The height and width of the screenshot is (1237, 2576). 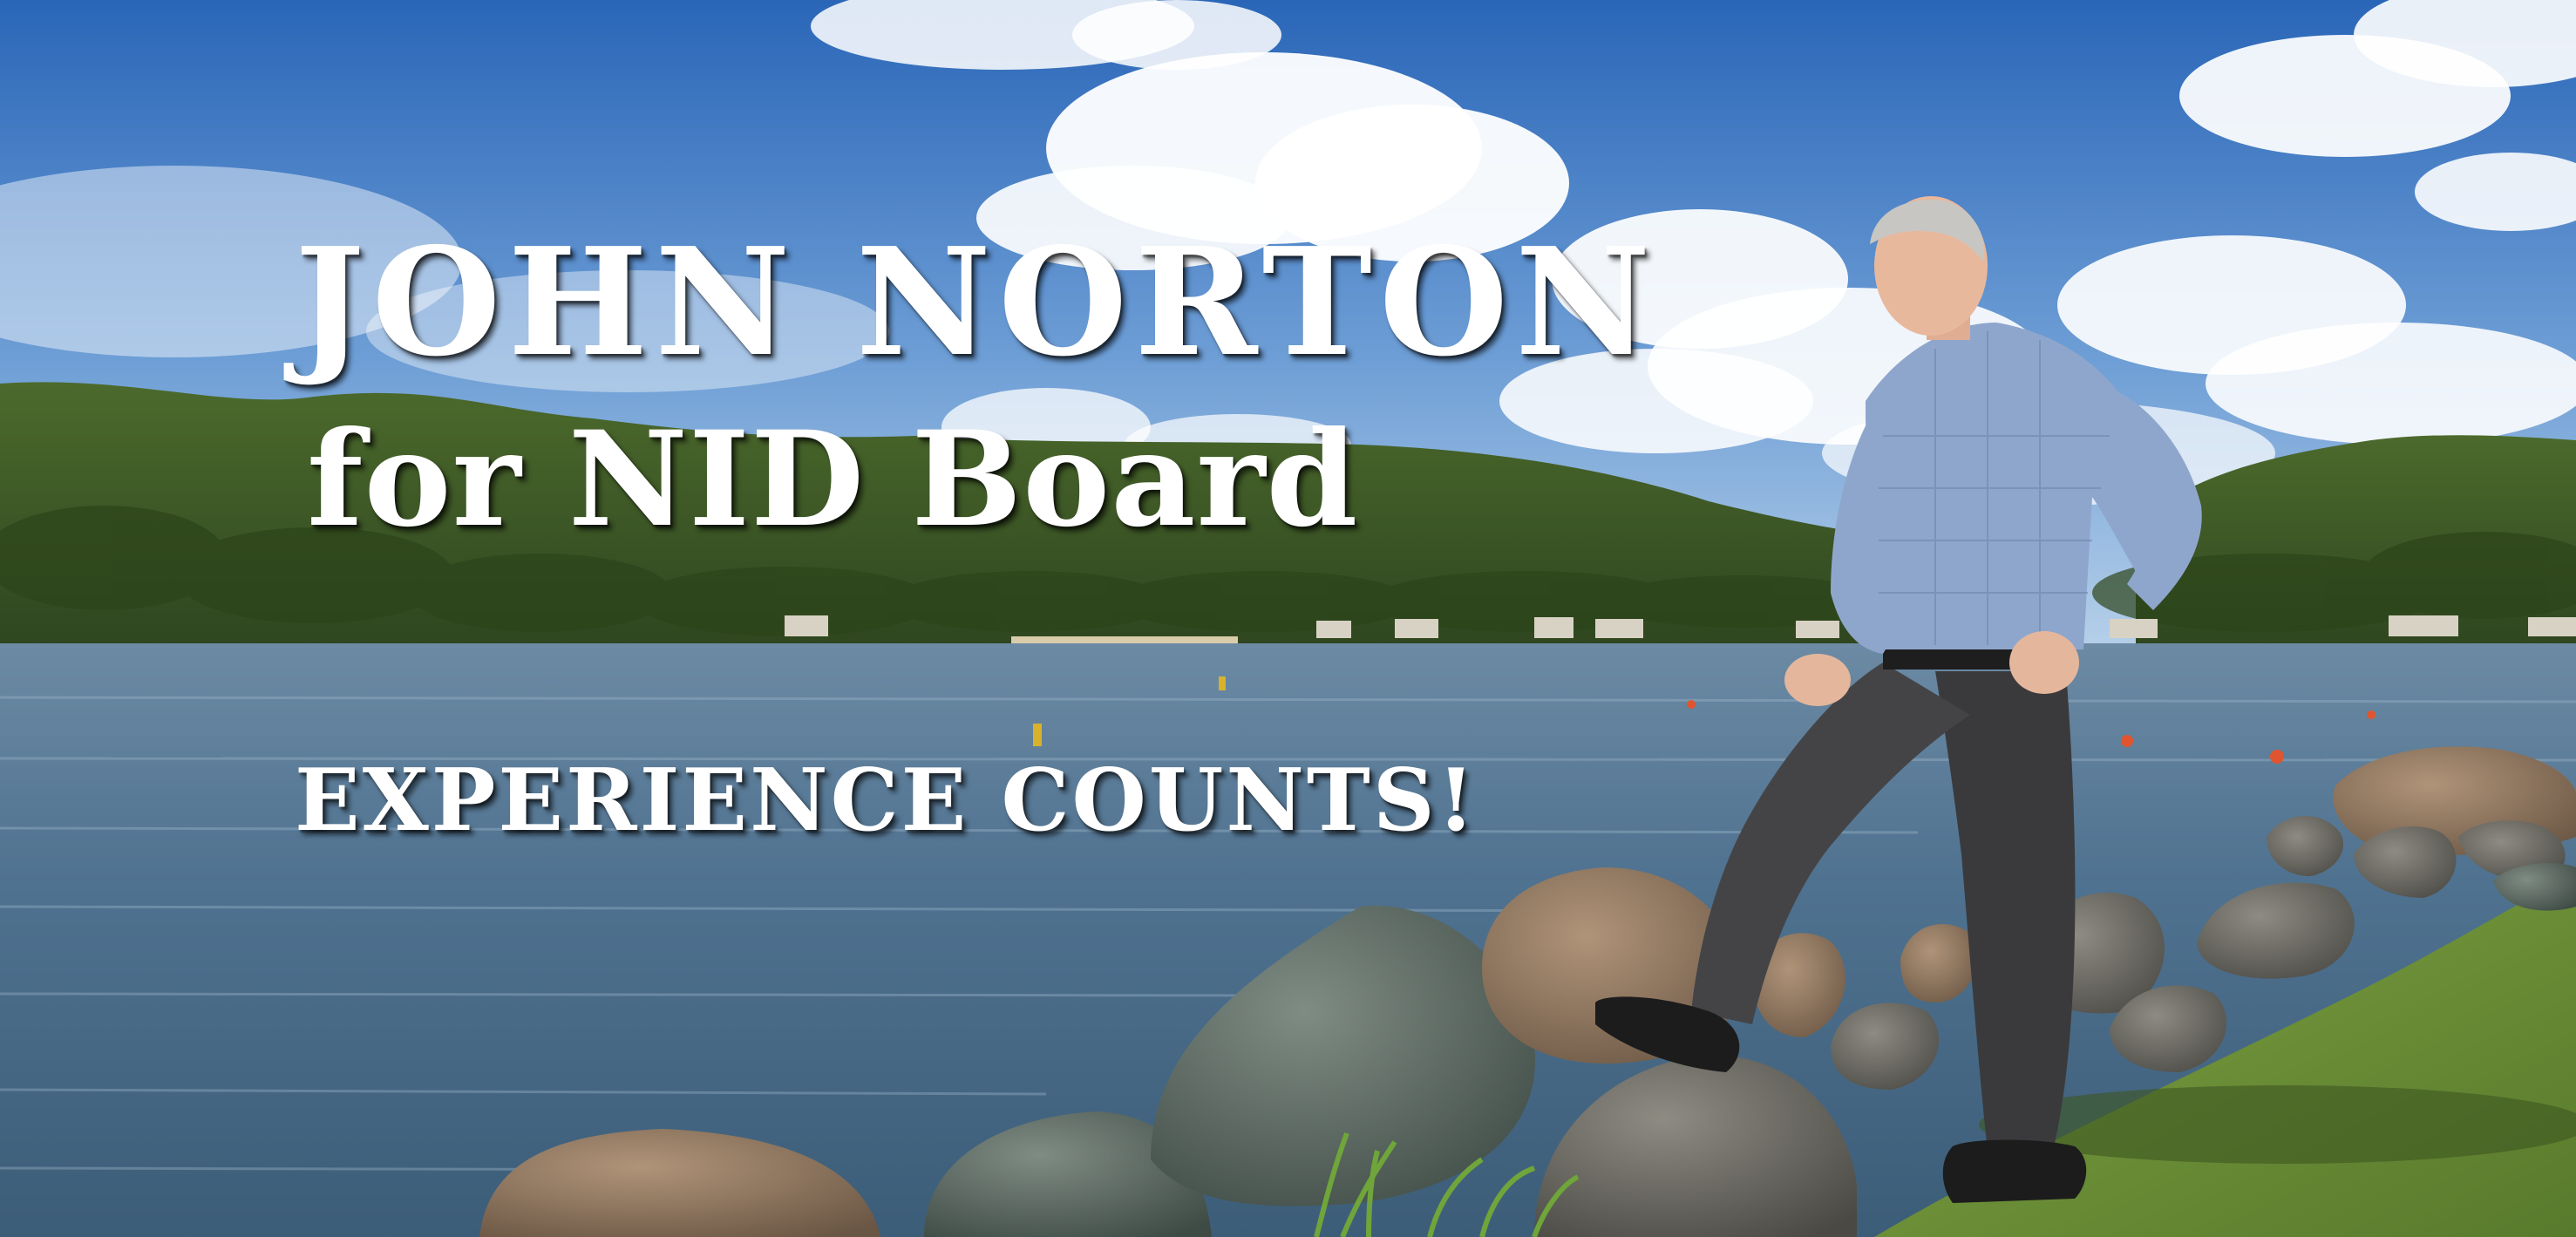 I want to click on candidate-name-heading: JOHN NORTON, so click(x=977, y=302).